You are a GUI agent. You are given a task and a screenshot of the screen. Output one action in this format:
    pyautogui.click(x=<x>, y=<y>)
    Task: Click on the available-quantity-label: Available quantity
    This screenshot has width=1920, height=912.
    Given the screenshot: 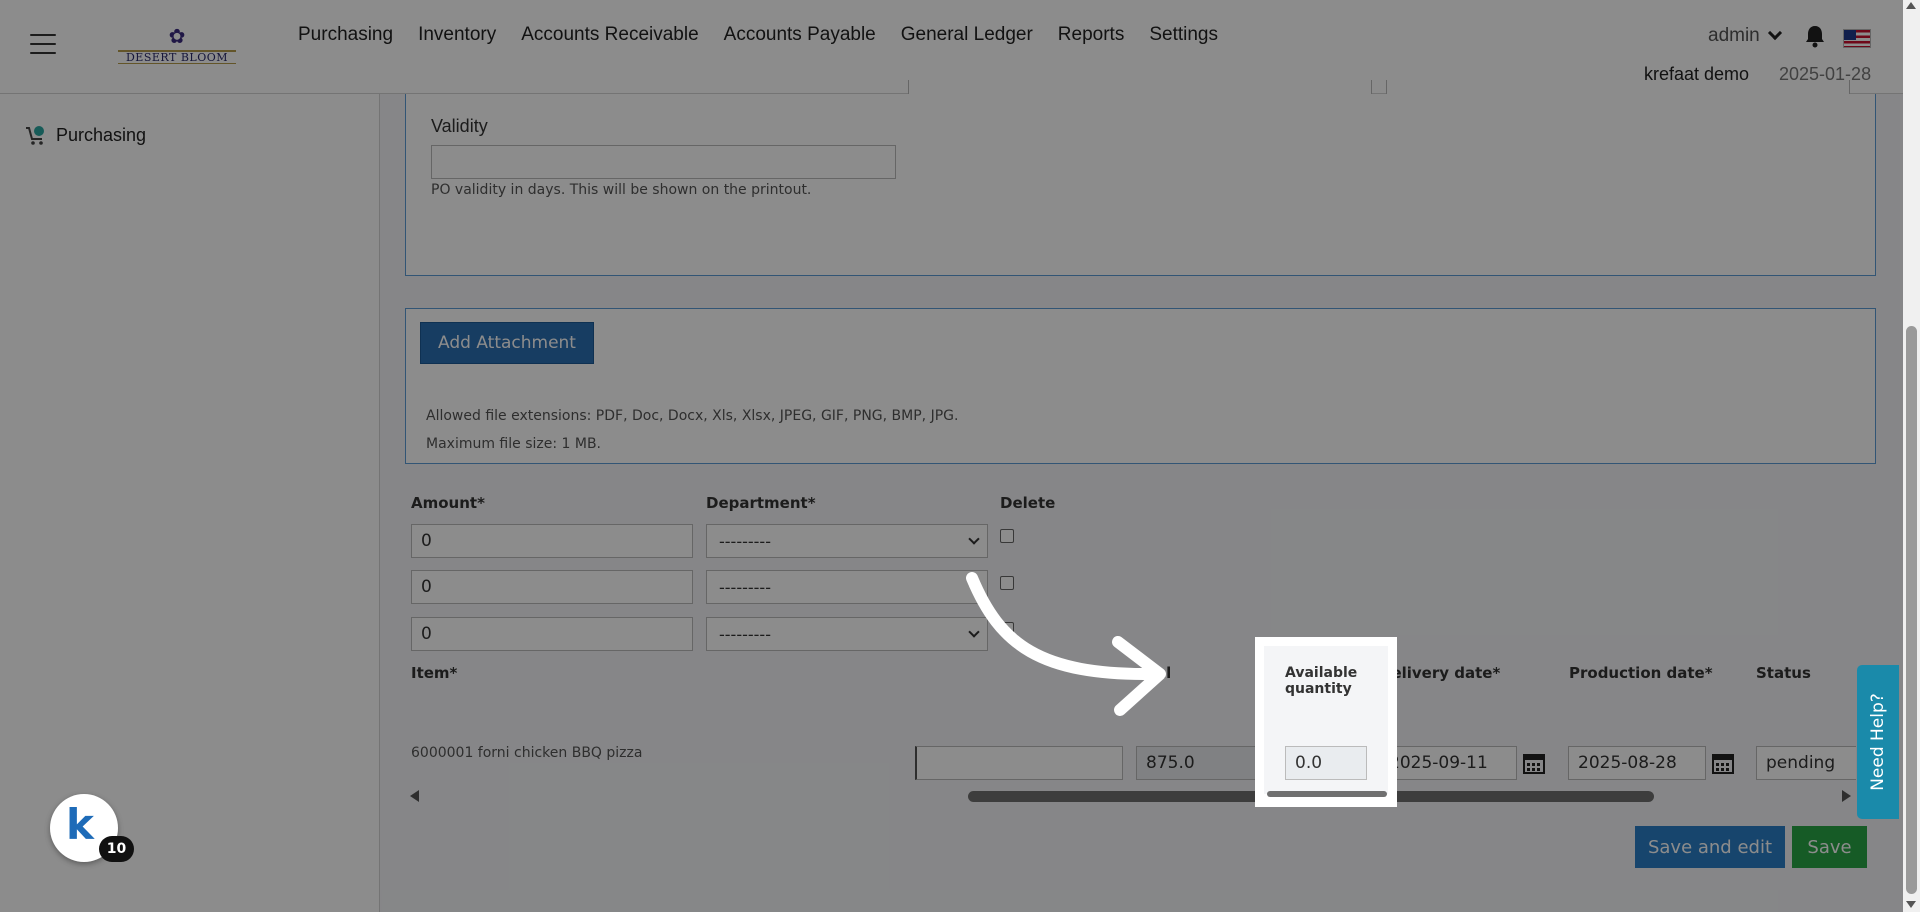 What is the action you would take?
    pyautogui.click(x=1321, y=681)
    